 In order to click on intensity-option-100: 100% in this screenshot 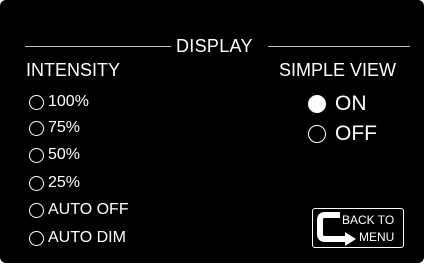, I will do `click(59, 102)`.